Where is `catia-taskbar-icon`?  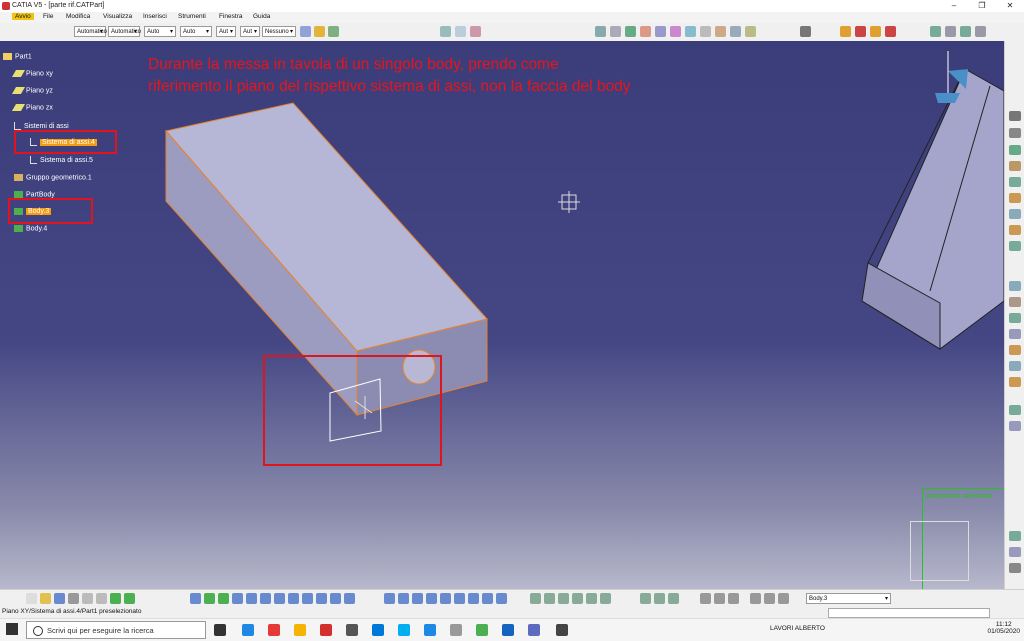 catia-taskbar-icon is located at coordinates (562, 630).